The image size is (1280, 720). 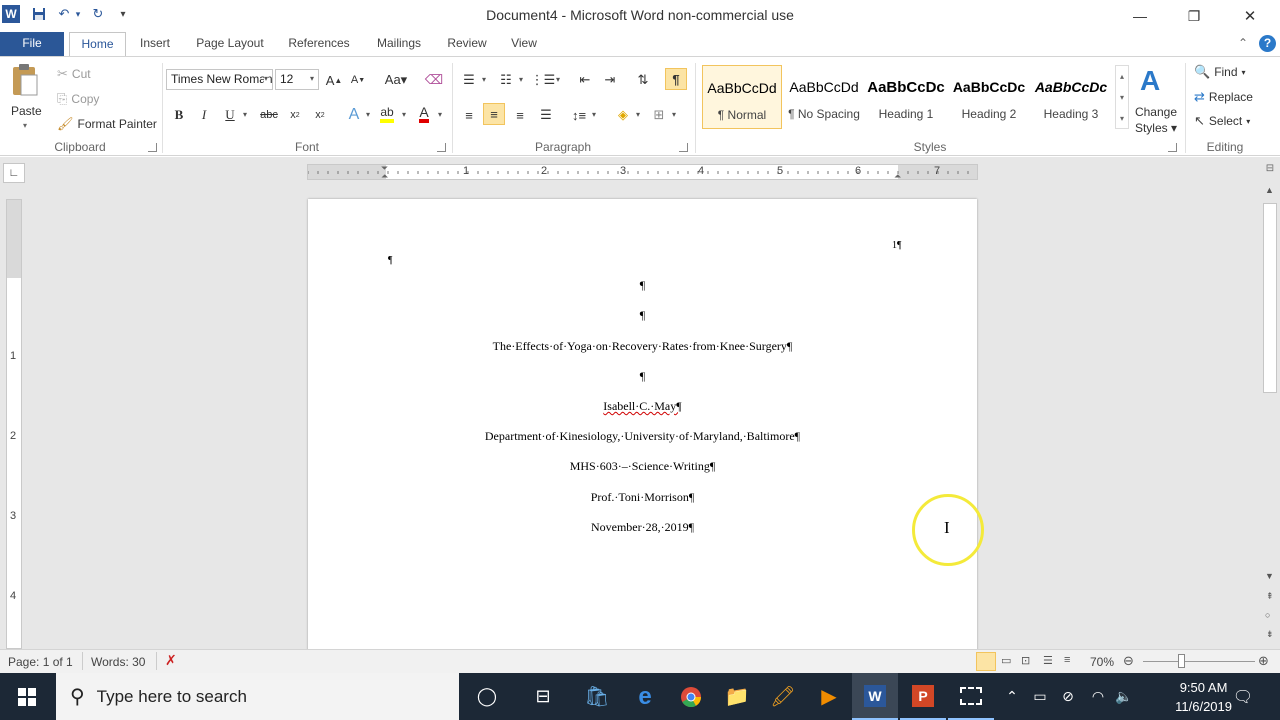 What do you see at coordinates (97, 44) in the screenshot?
I see `tab-home: Home` at bounding box center [97, 44].